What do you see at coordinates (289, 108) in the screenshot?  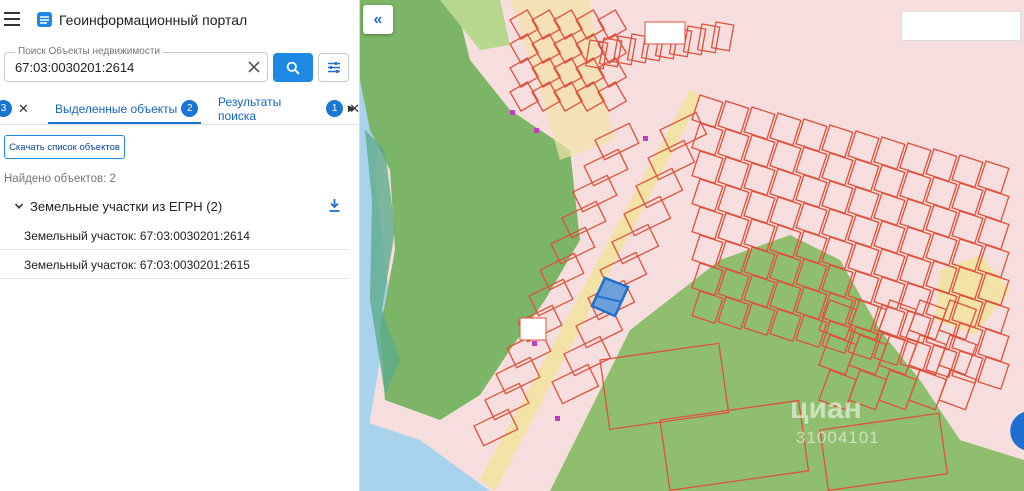 I see `tab-search-results: Результаты поиска 1 ✕` at bounding box center [289, 108].